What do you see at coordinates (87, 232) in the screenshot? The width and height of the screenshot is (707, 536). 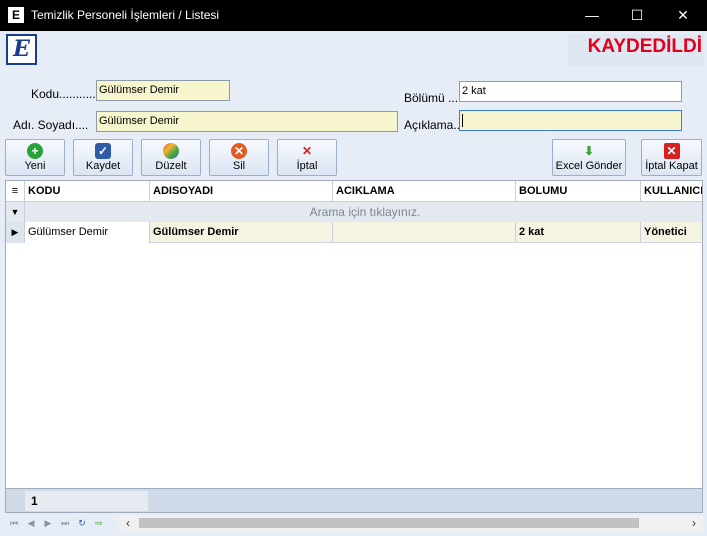 I see `cell-kodu: Gülümser Demir` at bounding box center [87, 232].